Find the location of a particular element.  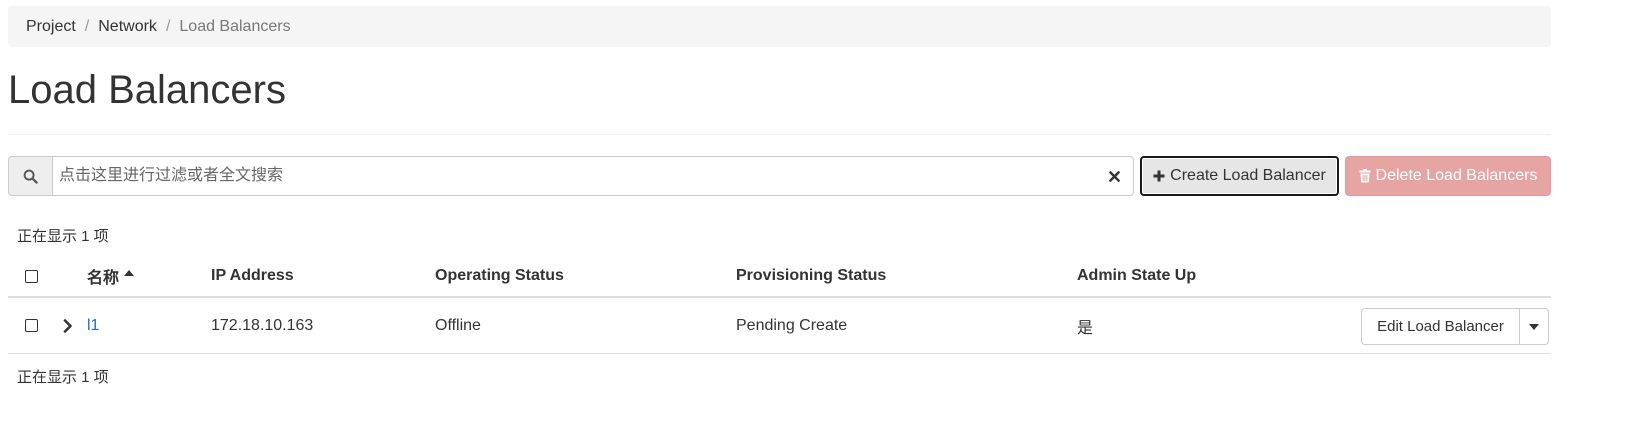

row-admin-state: 是 is located at coordinates (1085, 328).